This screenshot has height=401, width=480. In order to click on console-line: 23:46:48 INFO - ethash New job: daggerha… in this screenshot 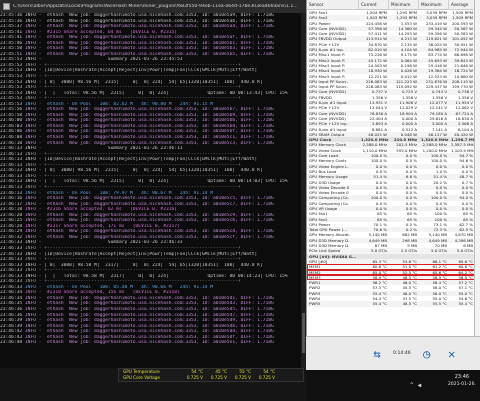, I will do `click(153, 343)`.